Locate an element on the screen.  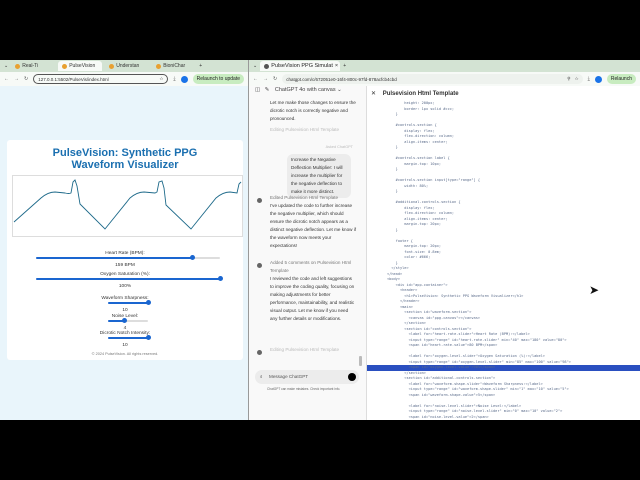
url-input: 127.0.0.1:5502/PulseVis/index.html ☆ is located at coordinates (101, 79).